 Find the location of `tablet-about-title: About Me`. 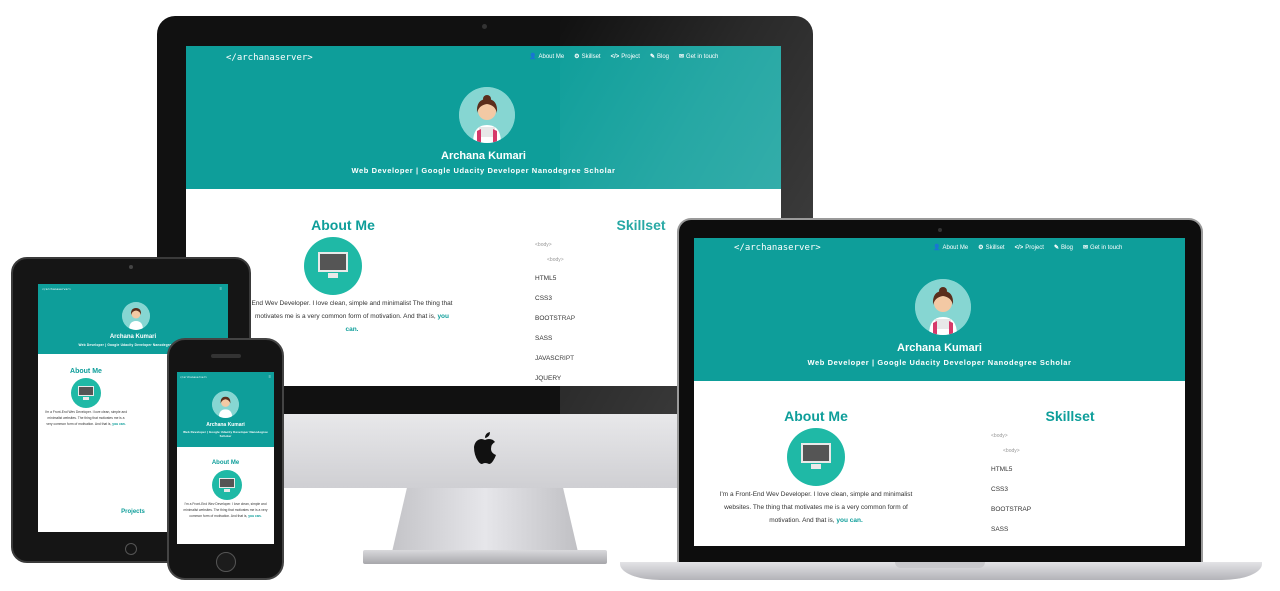

tablet-about-title: About Me is located at coordinates (86, 371).